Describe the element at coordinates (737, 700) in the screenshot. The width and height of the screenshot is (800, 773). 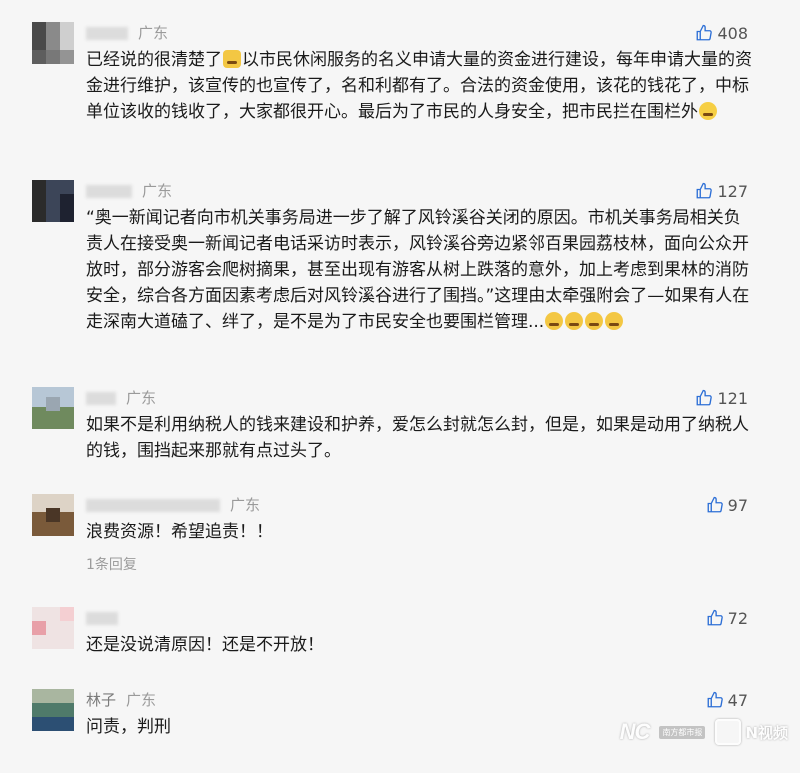
I see `like-count: 47` at that location.